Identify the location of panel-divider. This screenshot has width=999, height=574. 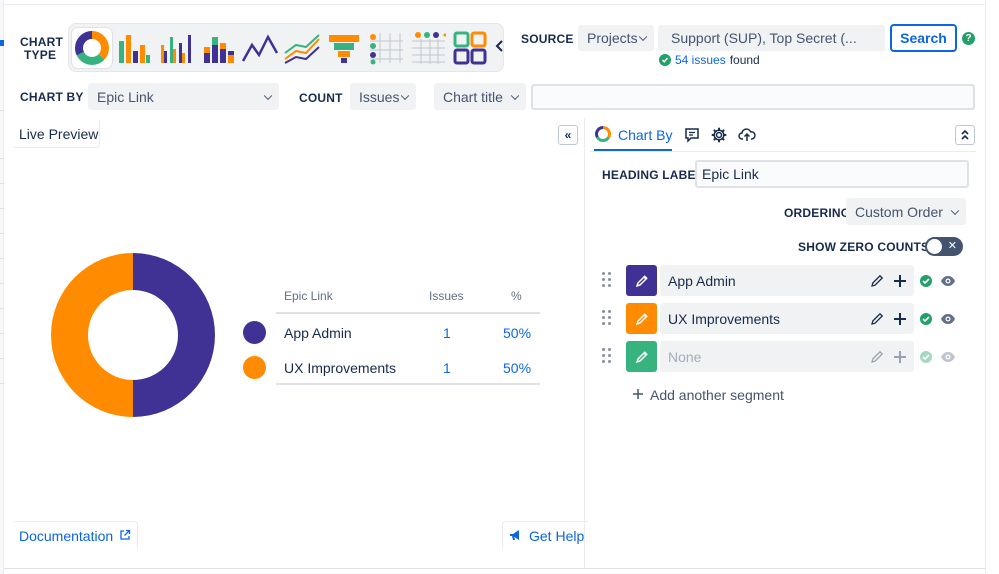
(584, 343).